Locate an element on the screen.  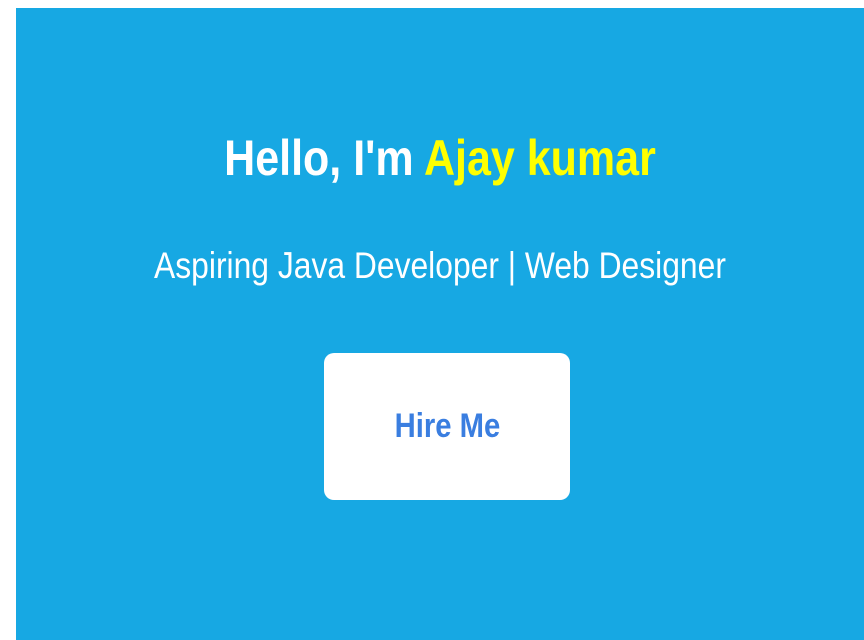
hire-me-label: Hire Me is located at coordinates (447, 426).